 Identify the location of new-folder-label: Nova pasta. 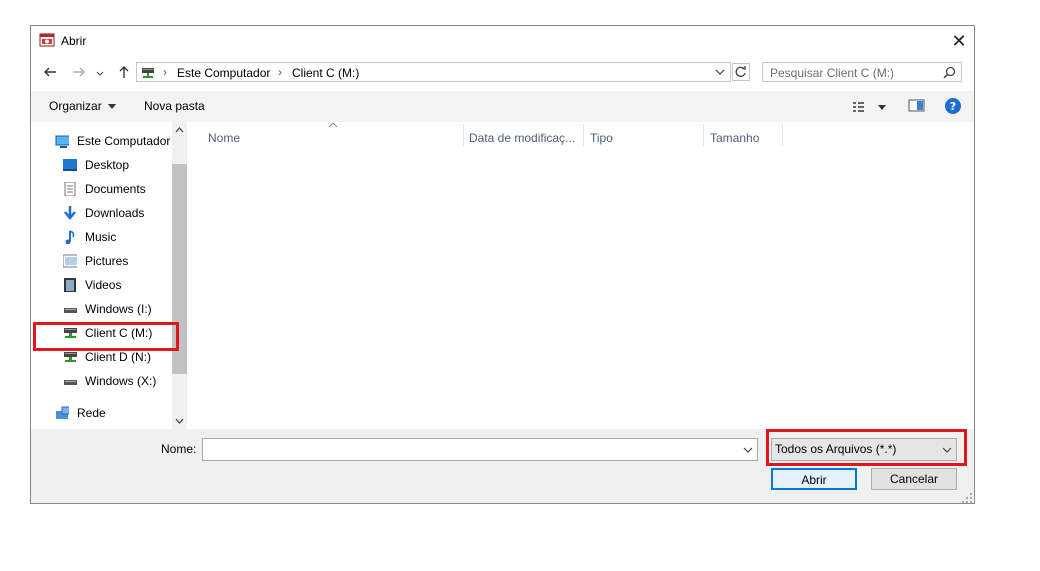
(174, 106).